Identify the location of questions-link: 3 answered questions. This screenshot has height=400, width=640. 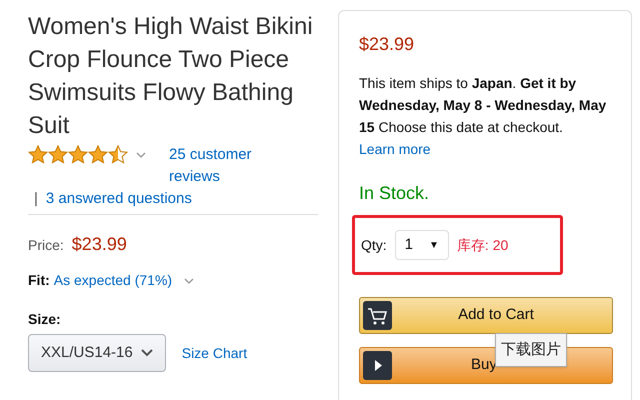
(119, 199).